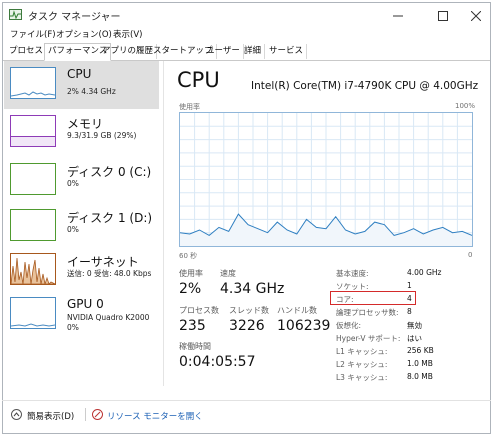 This screenshot has width=495, height=438. I want to click on sidebar-item-label: メモリ, so click(85, 124).